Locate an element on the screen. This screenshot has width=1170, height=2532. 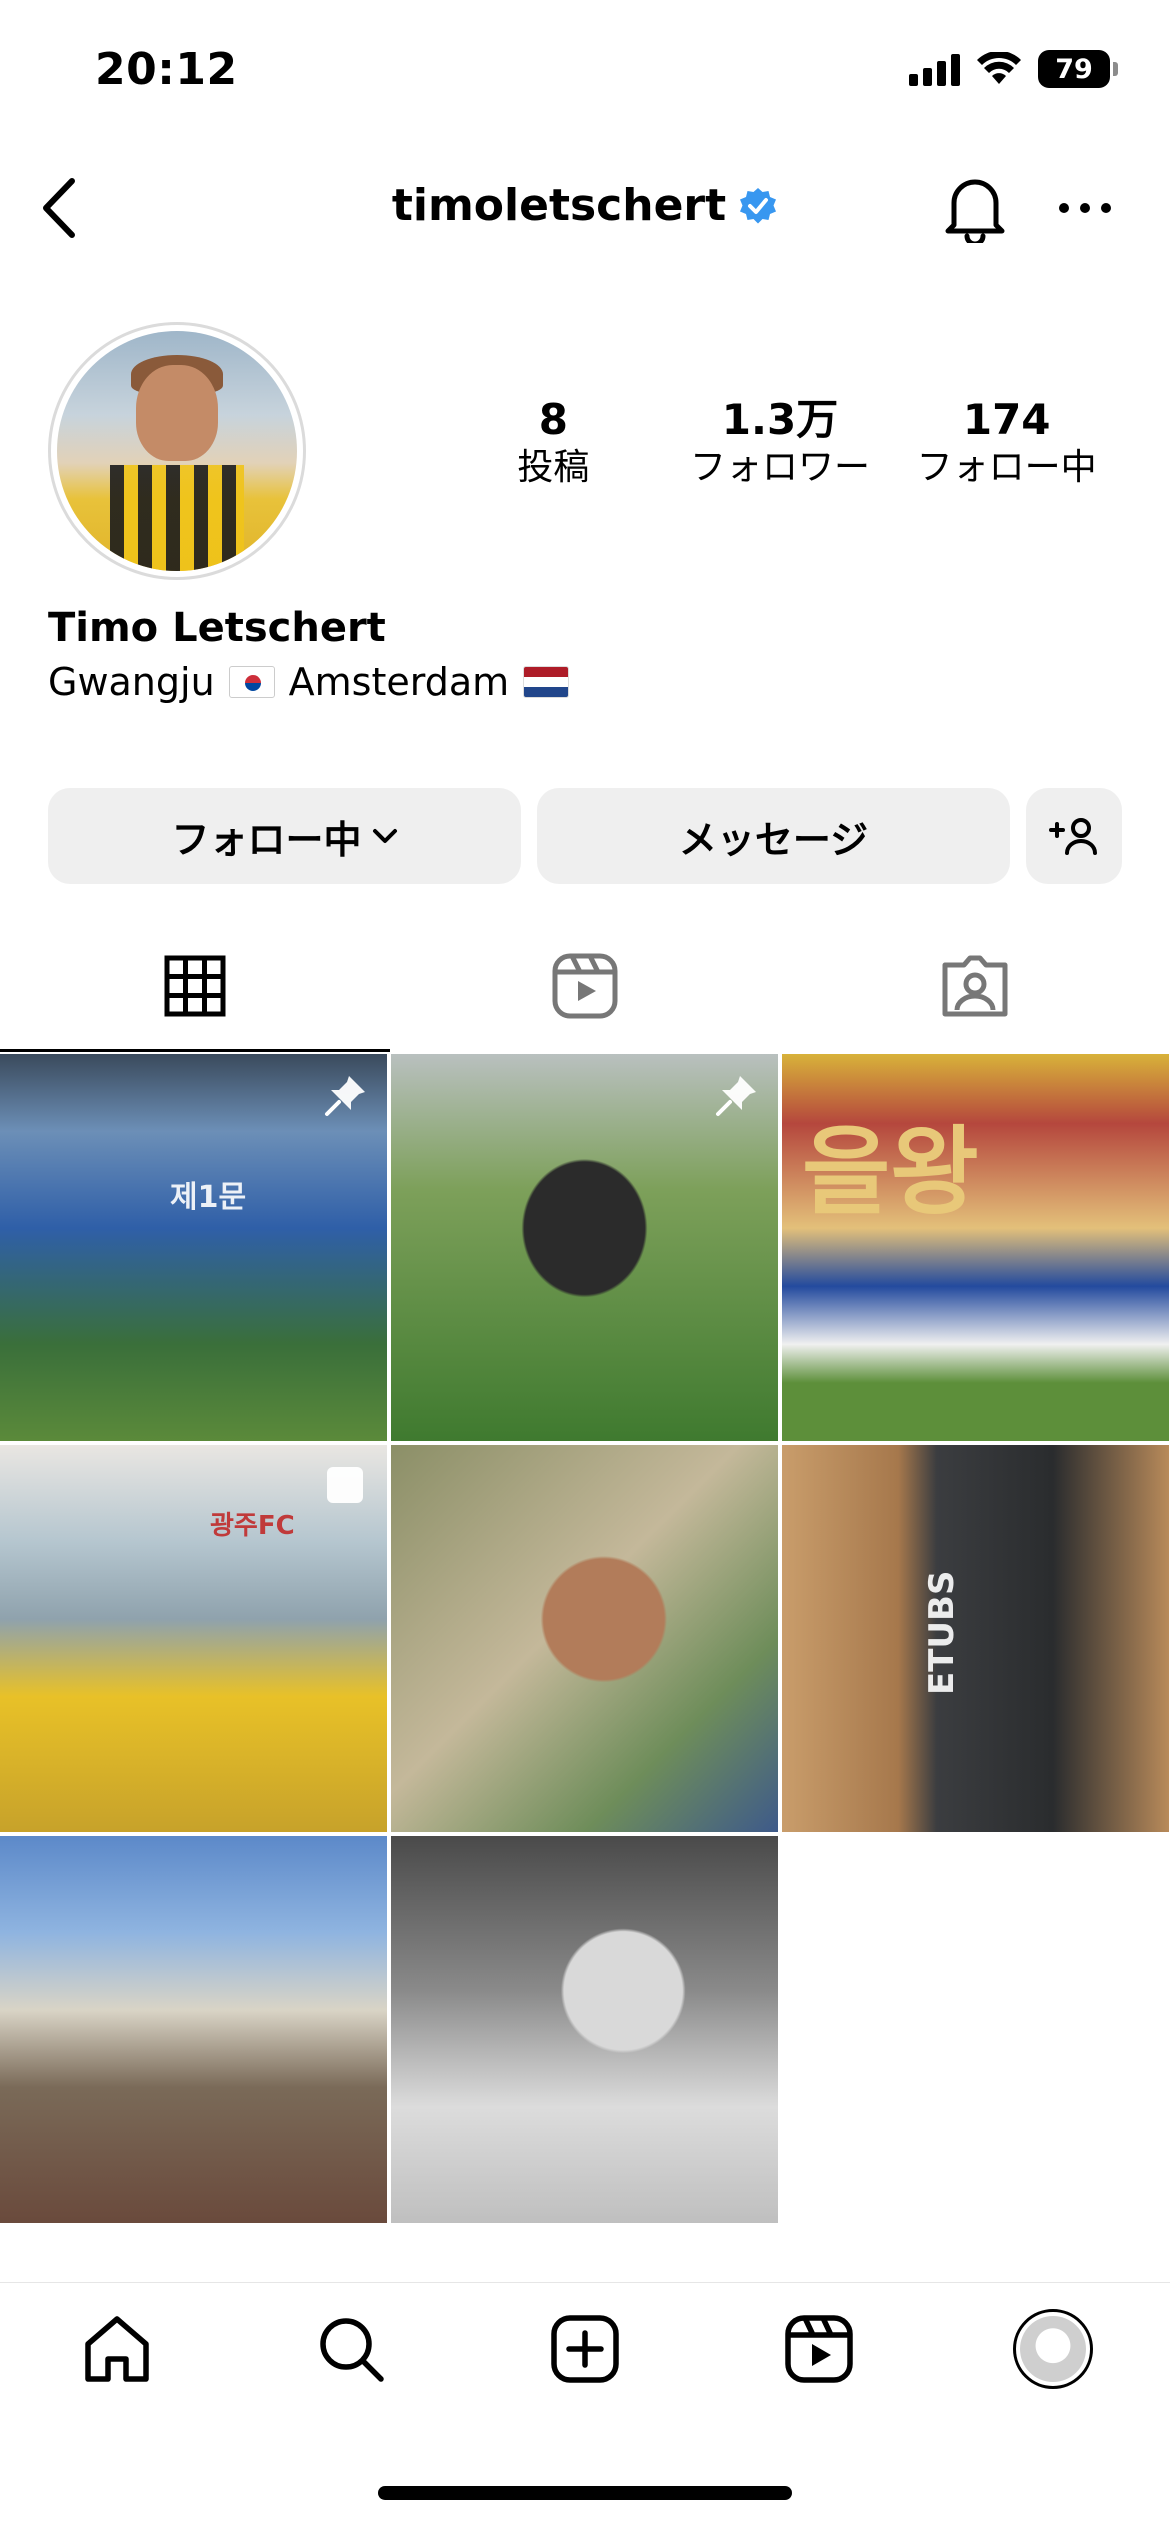
profile-full-name: Timo Letschert is located at coordinates (217, 628).